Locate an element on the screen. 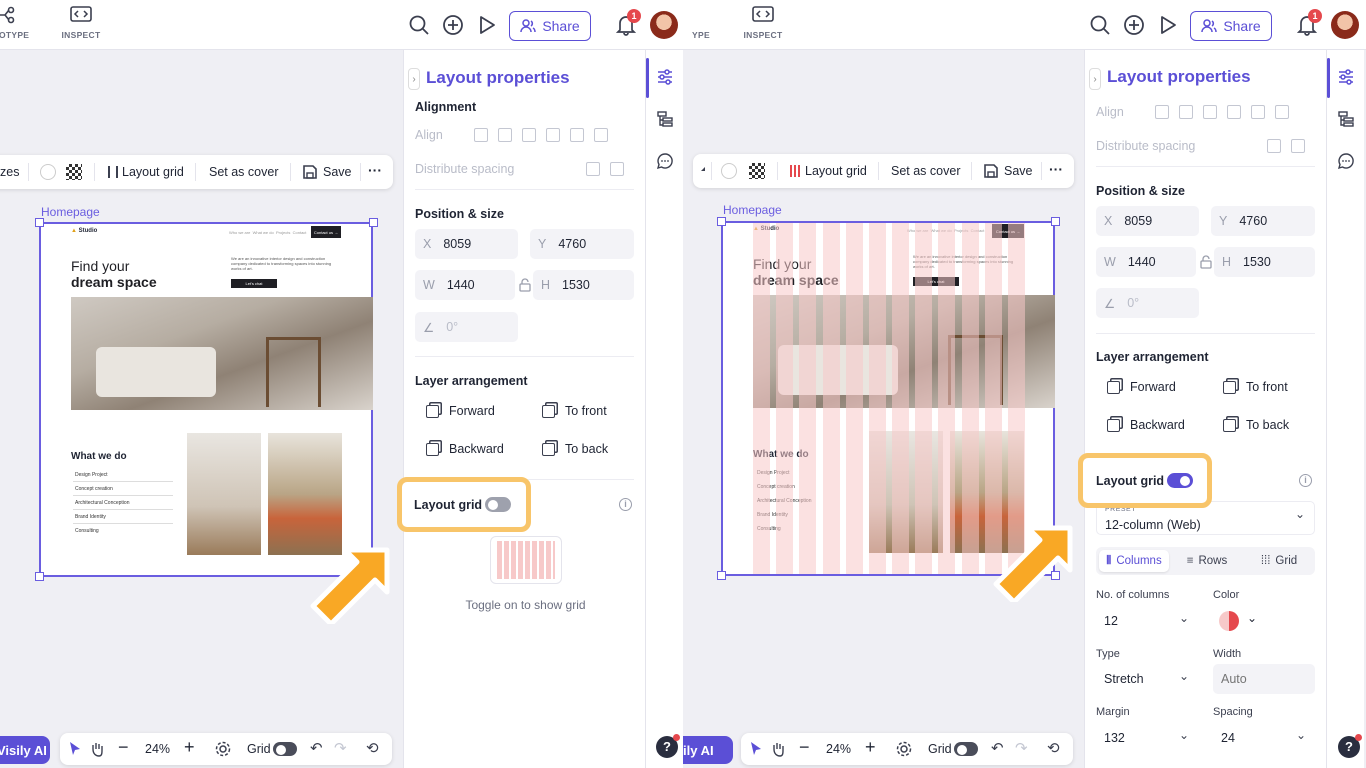  transparency-icon is located at coordinates (74, 172).